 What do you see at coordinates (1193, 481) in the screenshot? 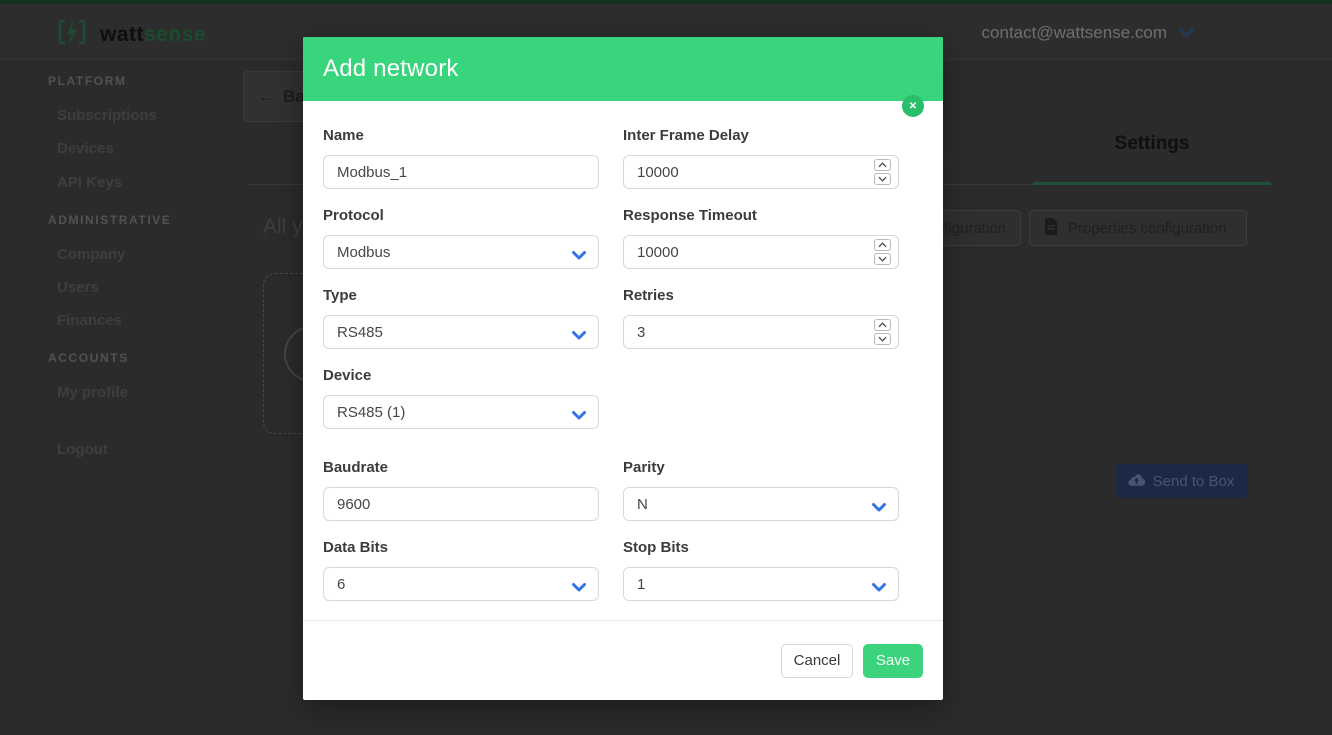
I see `send-to-box-label: Send to Box` at bounding box center [1193, 481].